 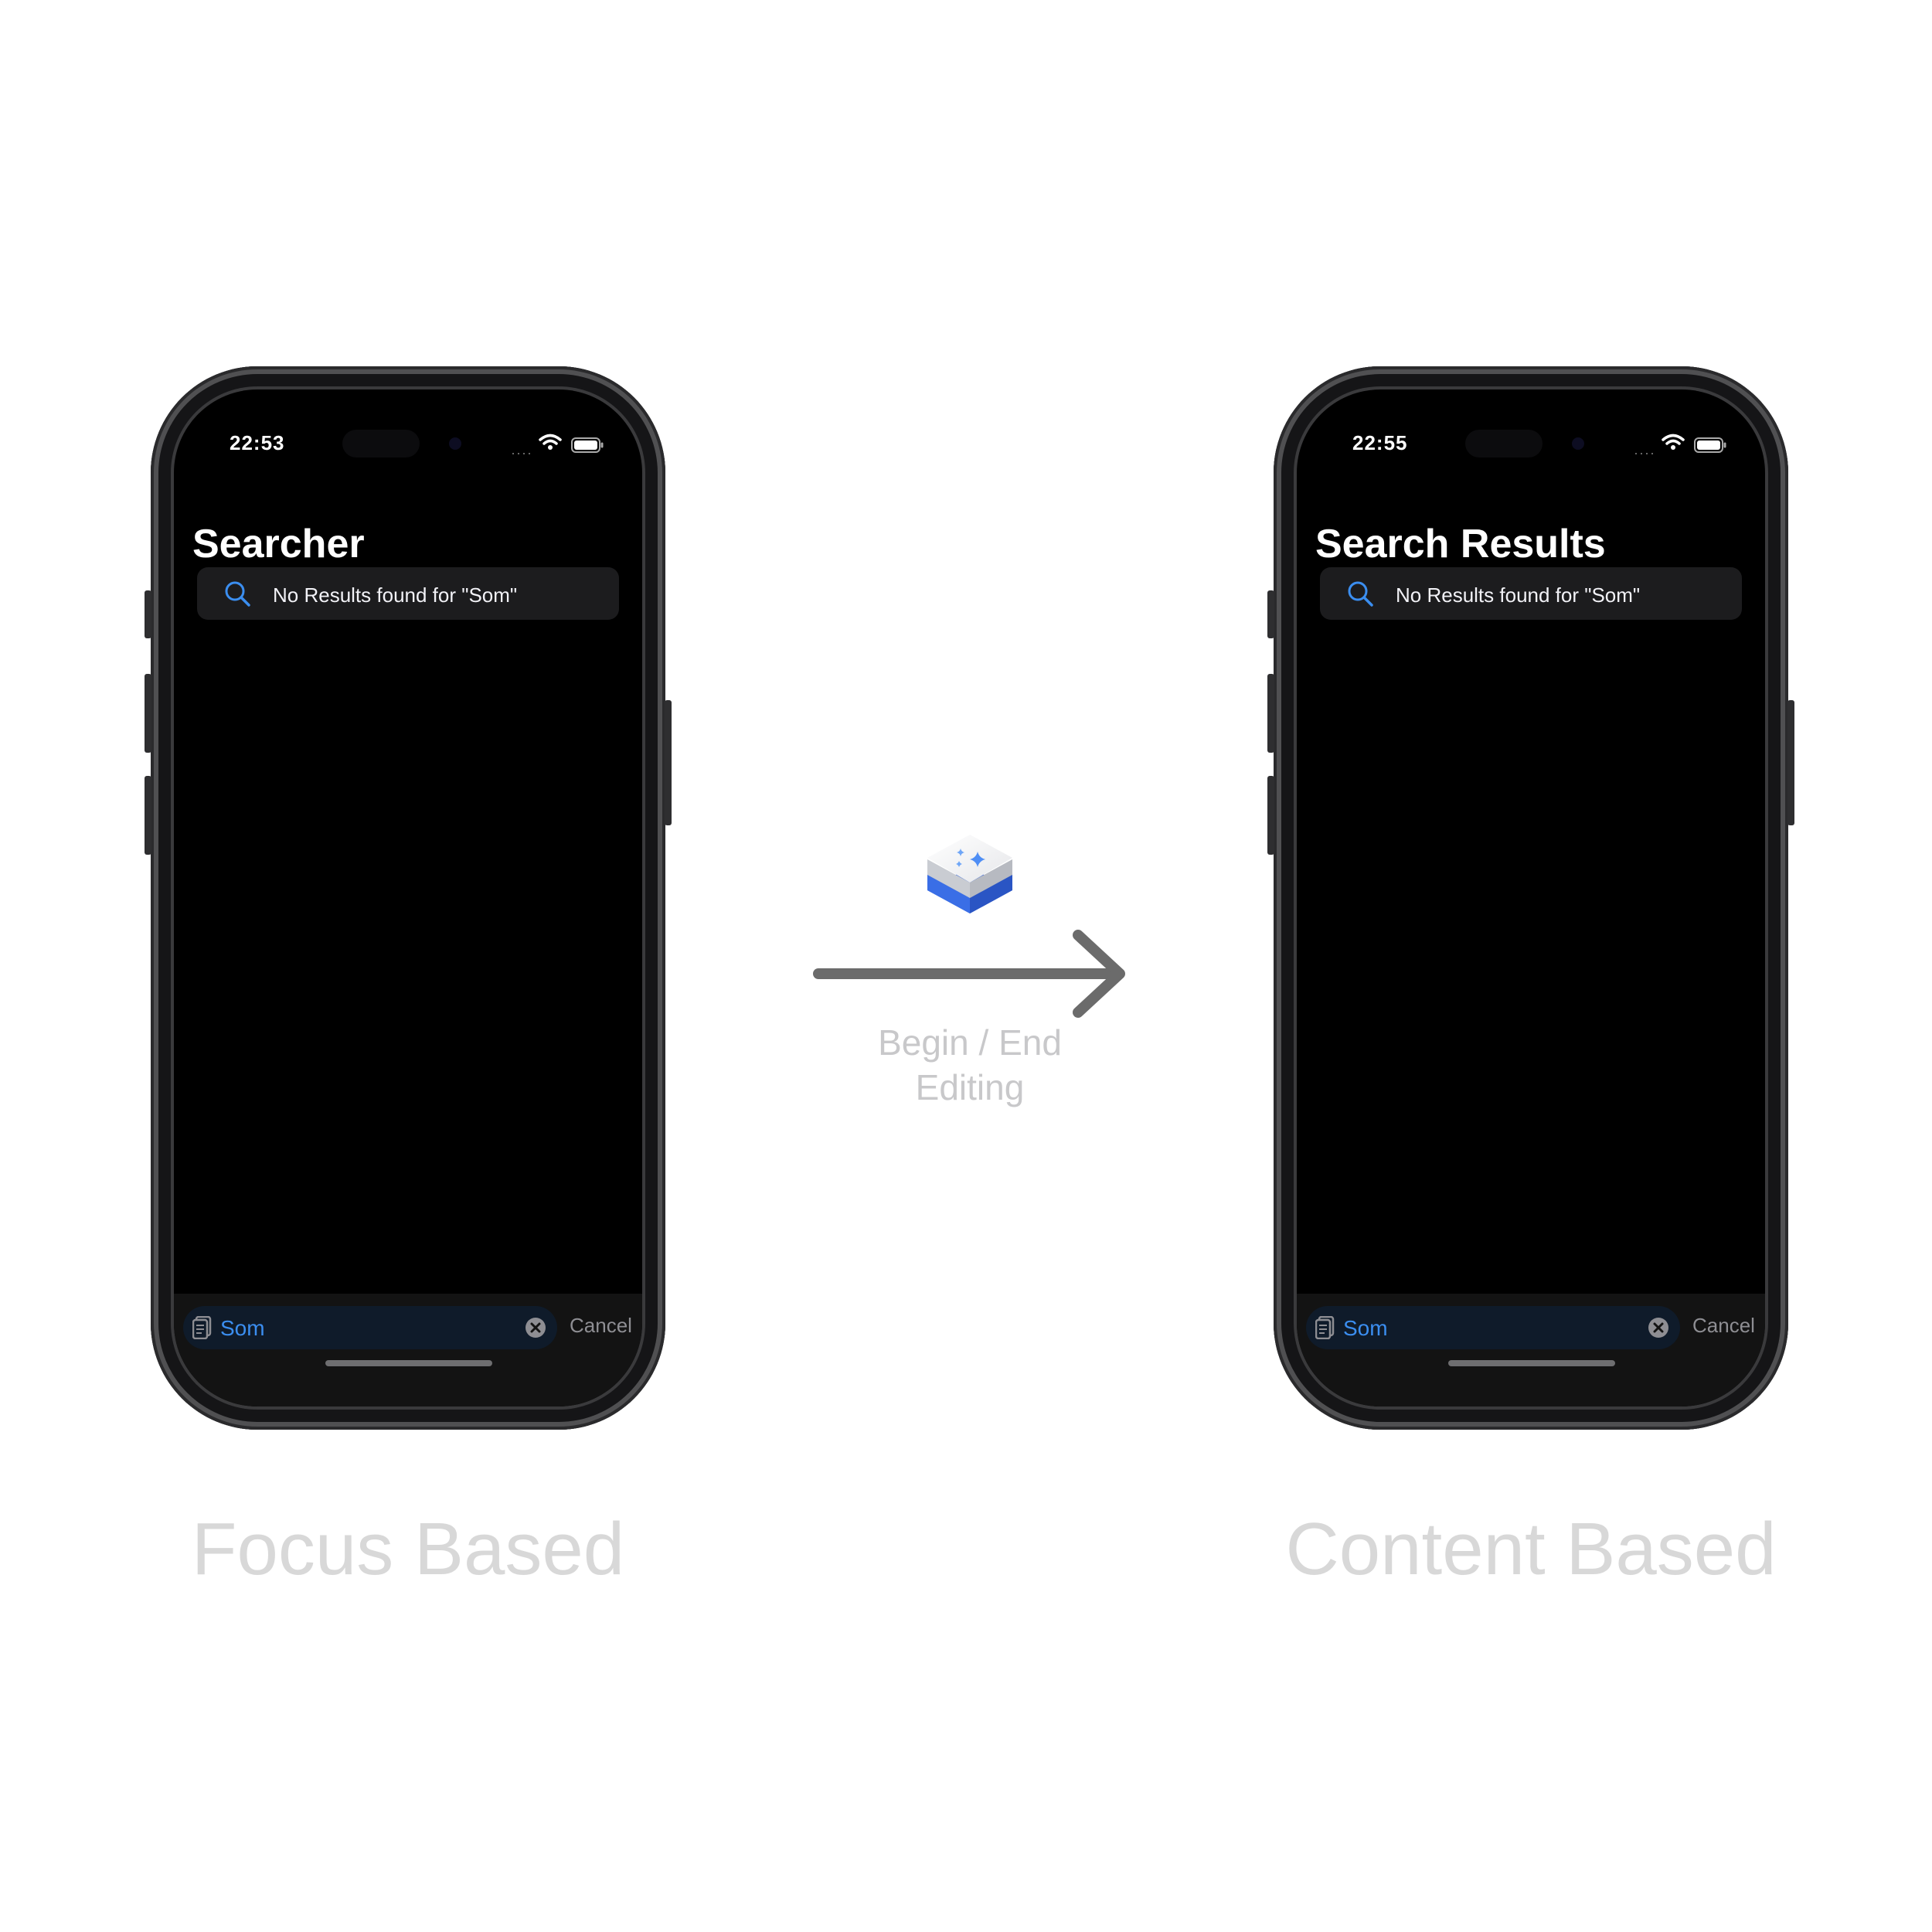 I want to click on caption-content-based: Content Based, so click(x=1531, y=1549).